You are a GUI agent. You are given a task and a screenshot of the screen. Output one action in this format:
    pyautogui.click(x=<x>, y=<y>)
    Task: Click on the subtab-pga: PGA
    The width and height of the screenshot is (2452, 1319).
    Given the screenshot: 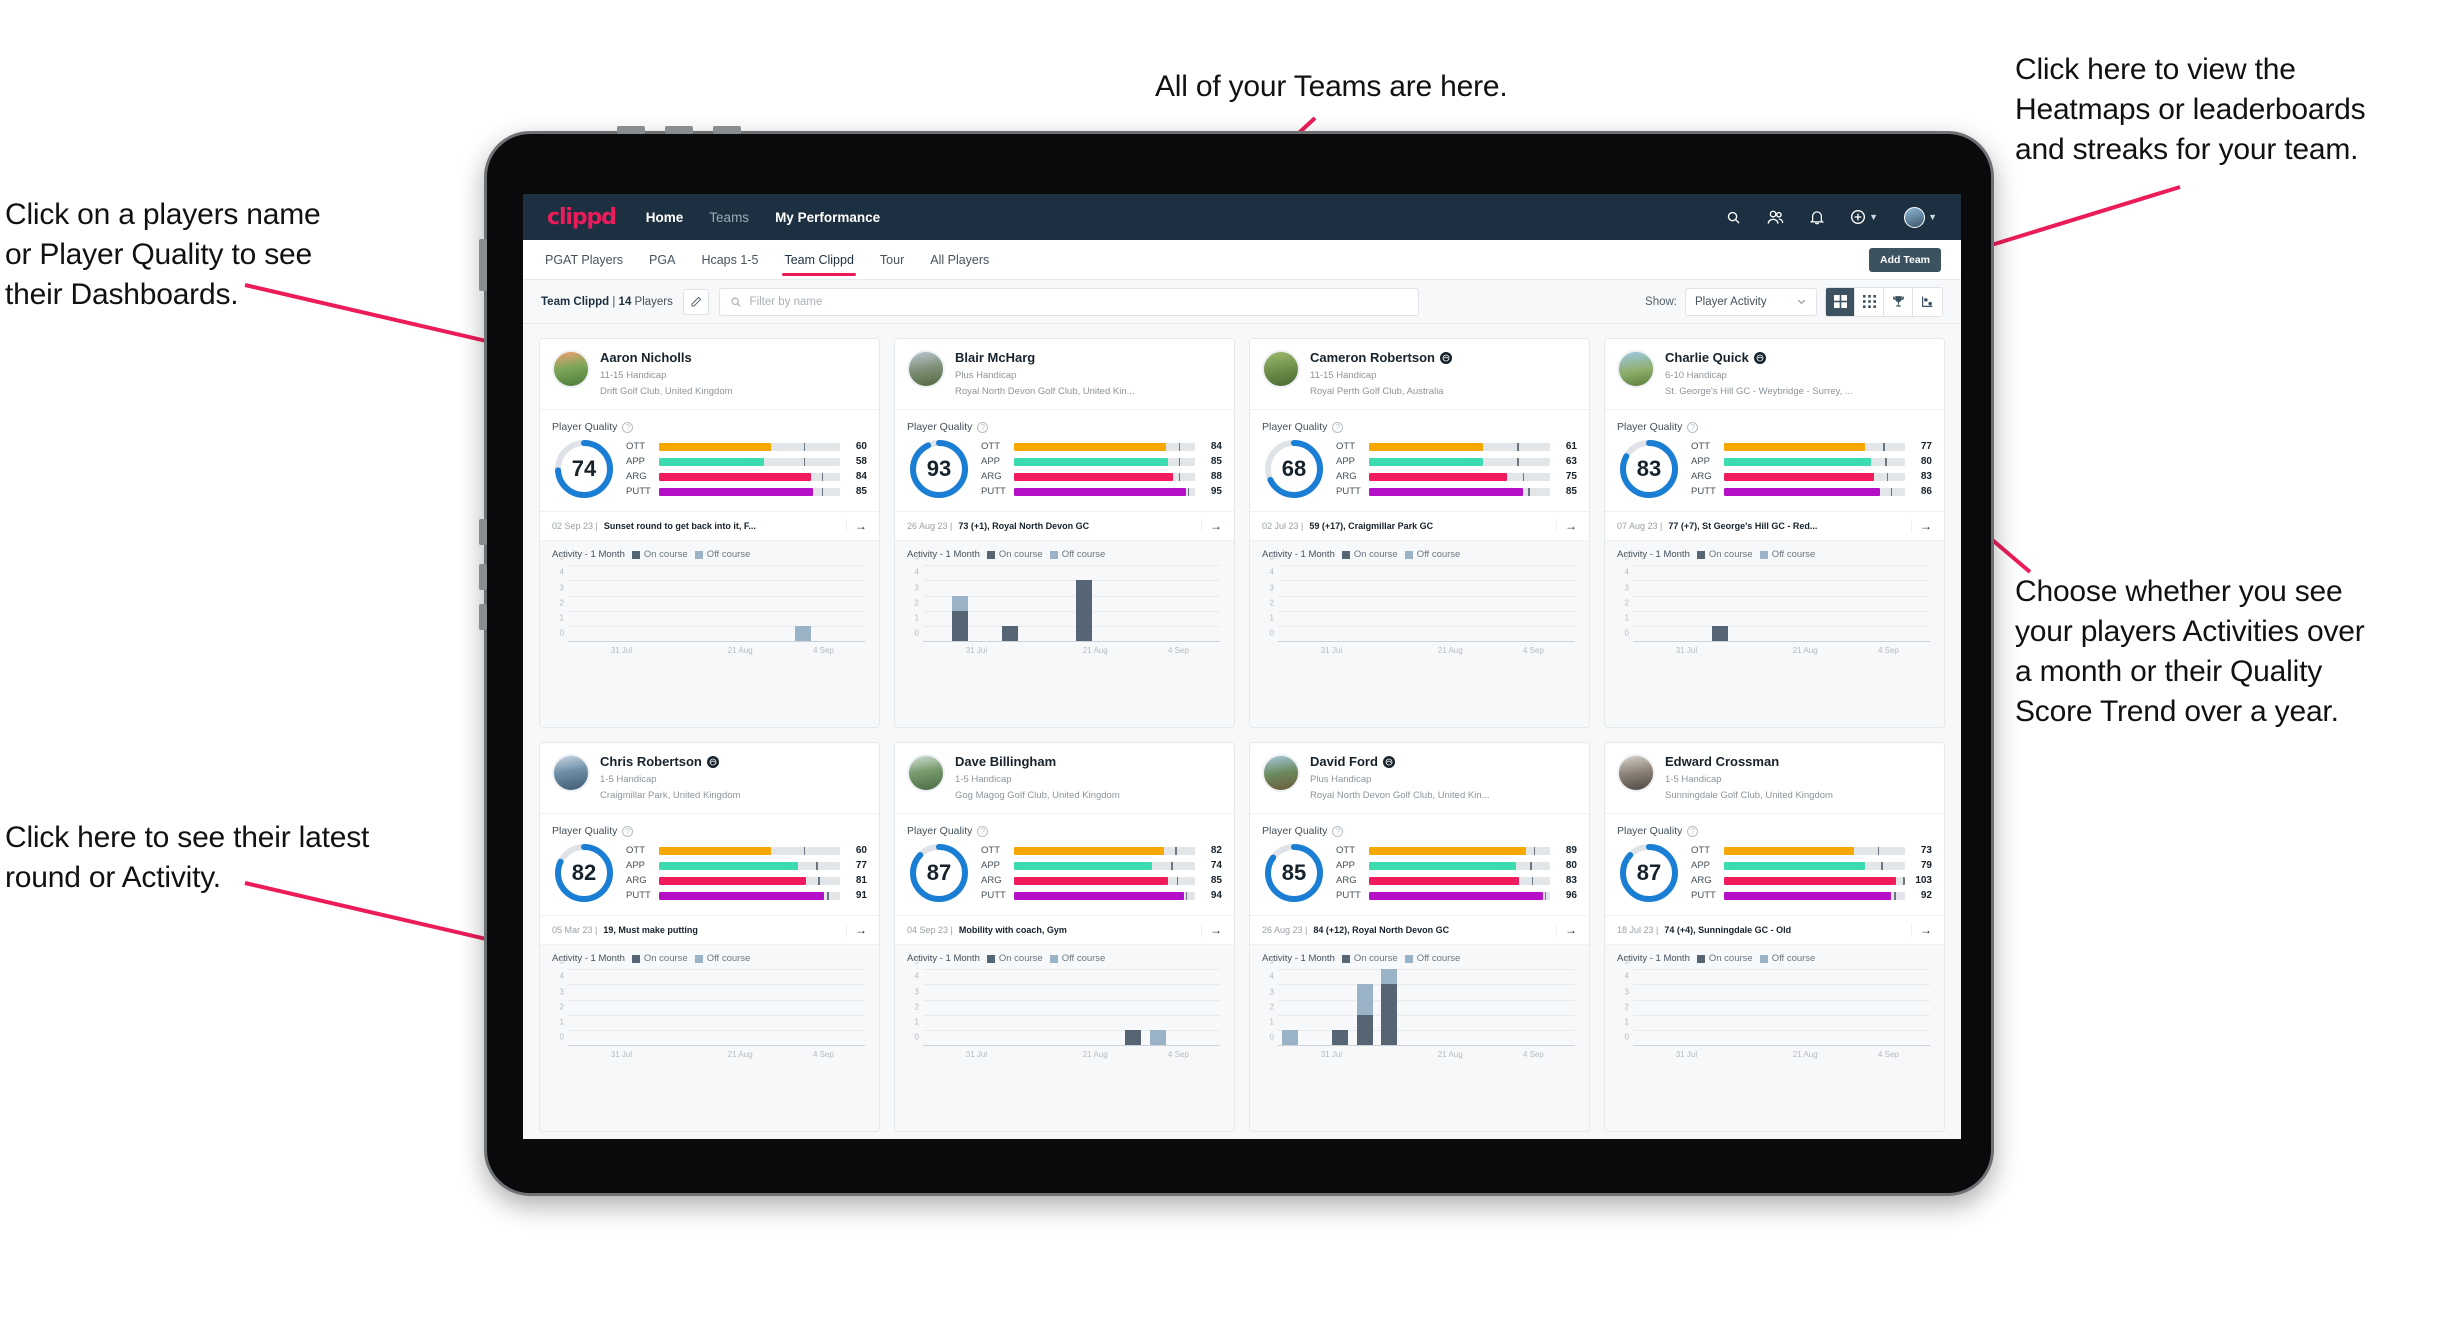 What is the action you would take?
    pyautogui.click(x=662, y=259)
    